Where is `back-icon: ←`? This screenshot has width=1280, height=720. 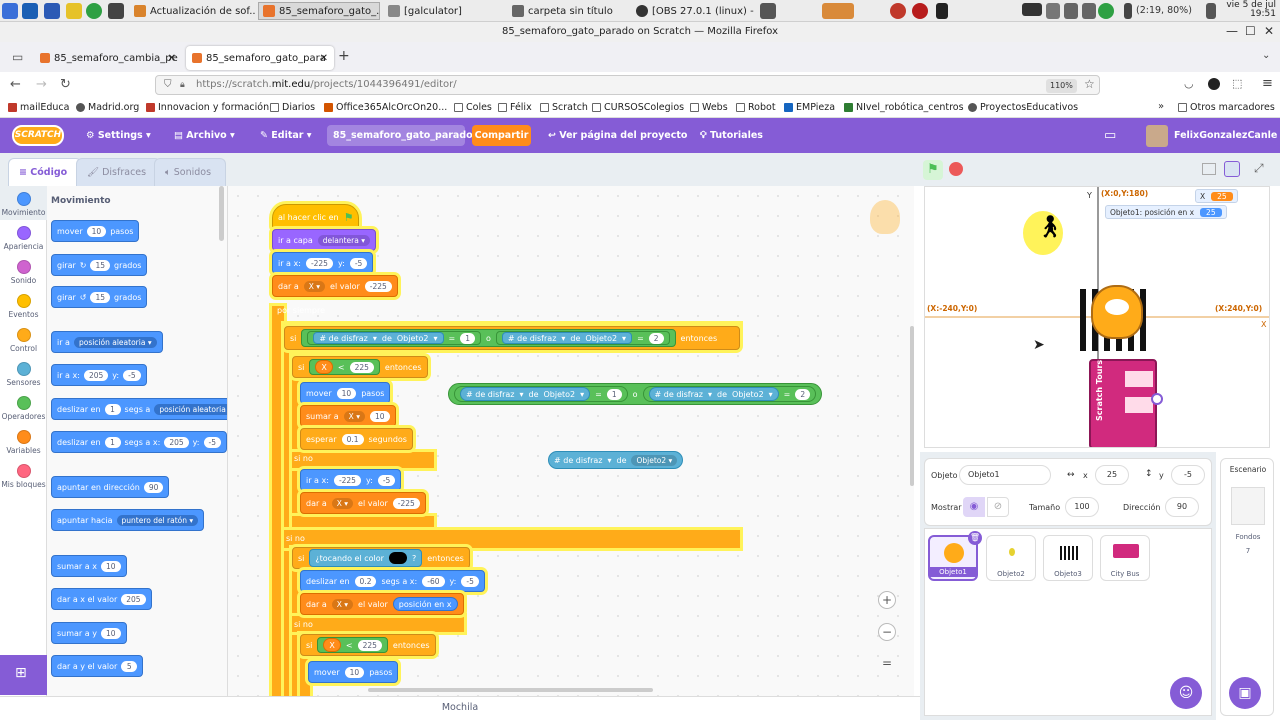
back-icon: ← is located at coordinates (15, 84).